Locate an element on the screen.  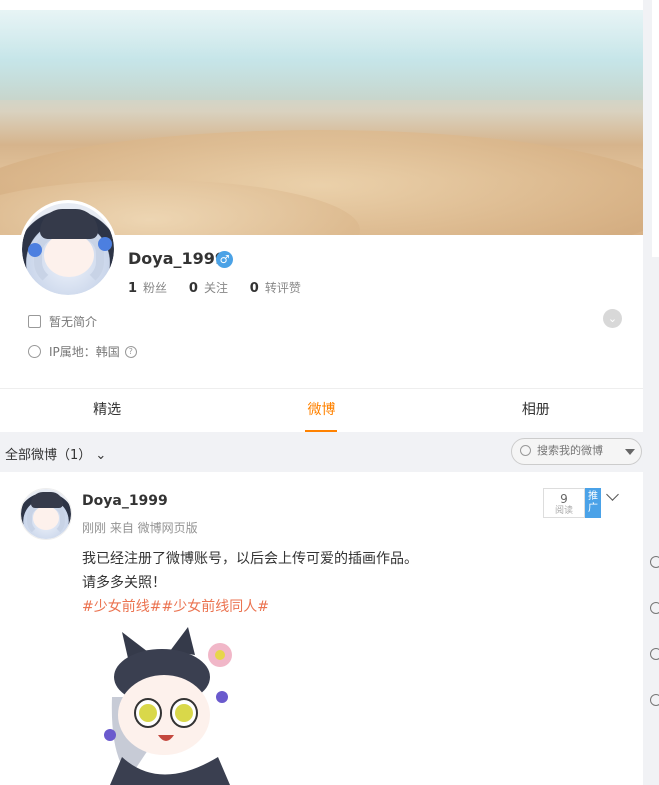
search-input is located at coordinates (577, 450).